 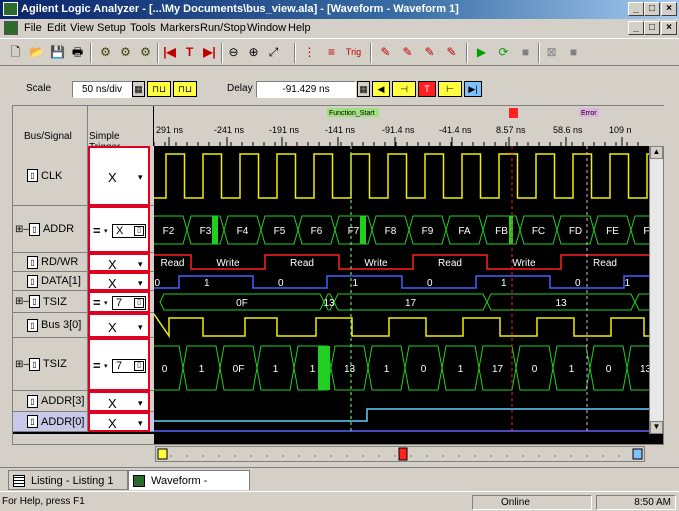 What do you see at coordinates (50, 325) in the screenshot?
I see `signal-name: ▯ Bus 3[0]` at bounding box center [50, 325].